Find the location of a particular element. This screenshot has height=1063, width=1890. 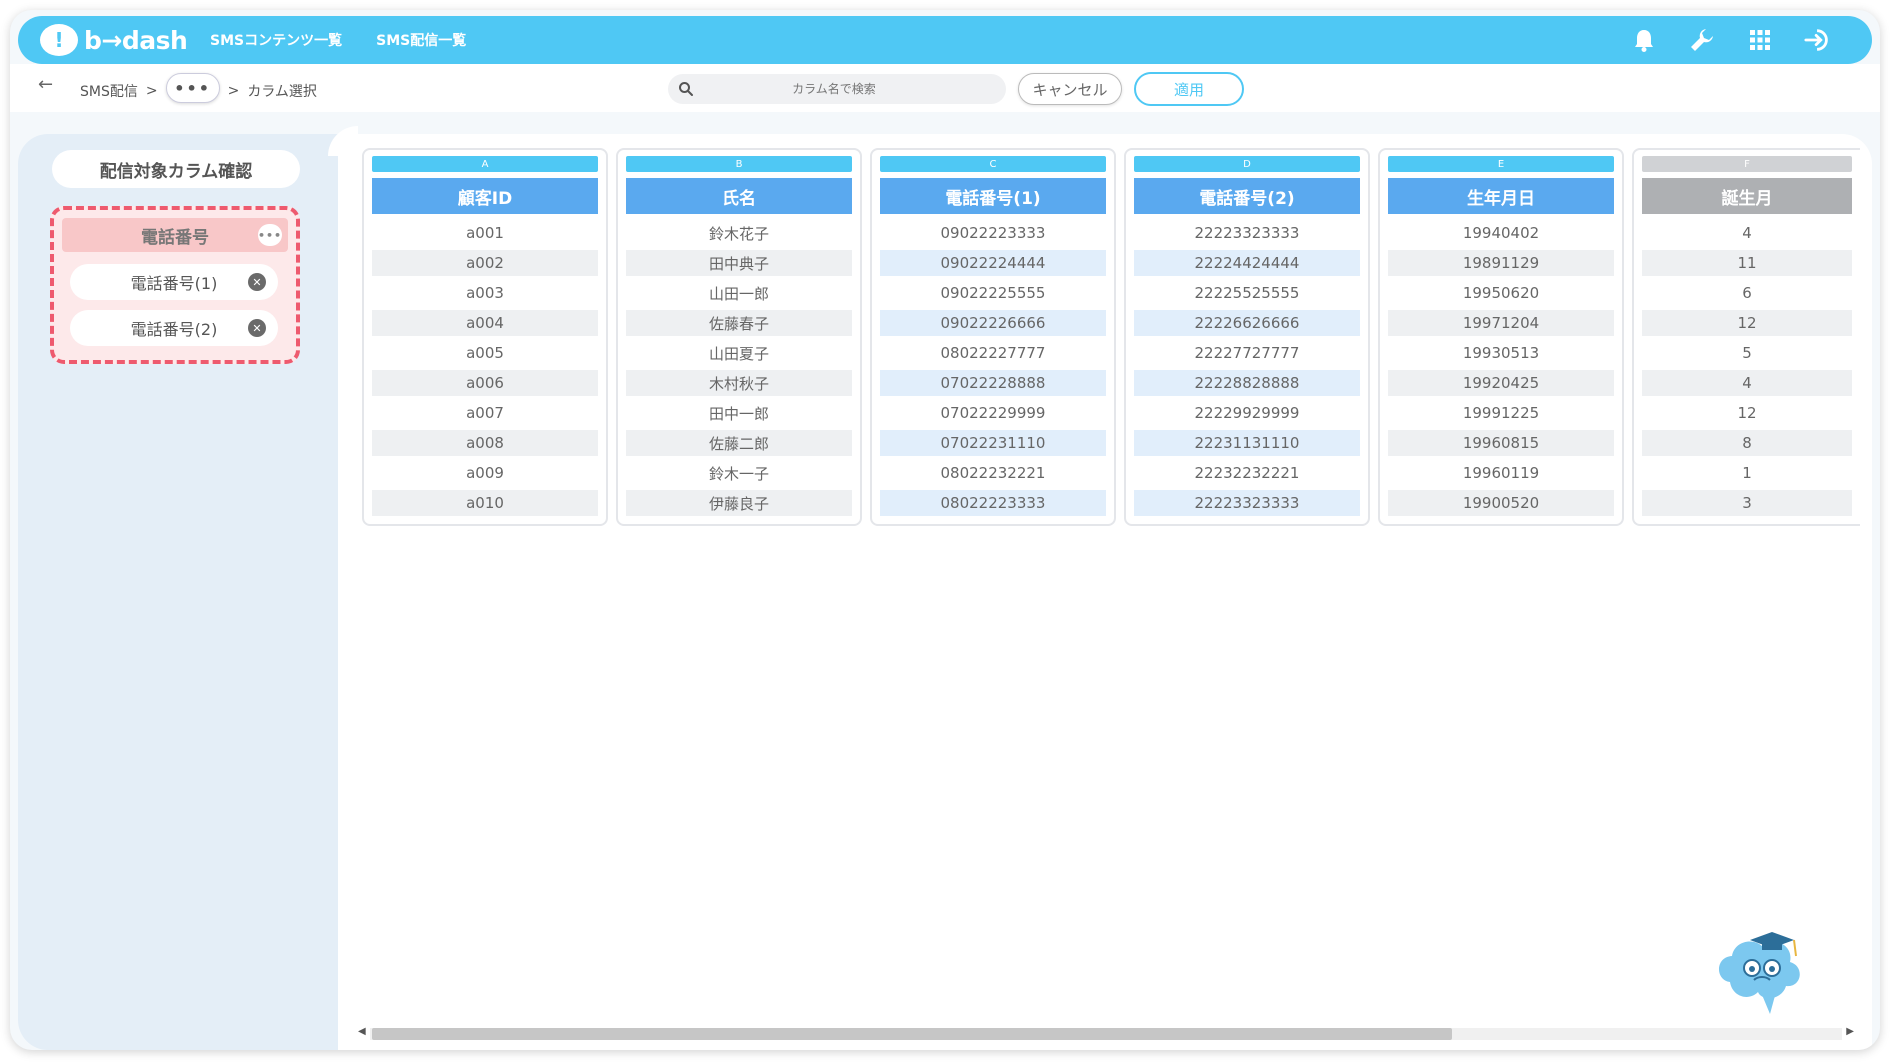

table-cell: 22231131110 is located at coordinates (1247, 443).